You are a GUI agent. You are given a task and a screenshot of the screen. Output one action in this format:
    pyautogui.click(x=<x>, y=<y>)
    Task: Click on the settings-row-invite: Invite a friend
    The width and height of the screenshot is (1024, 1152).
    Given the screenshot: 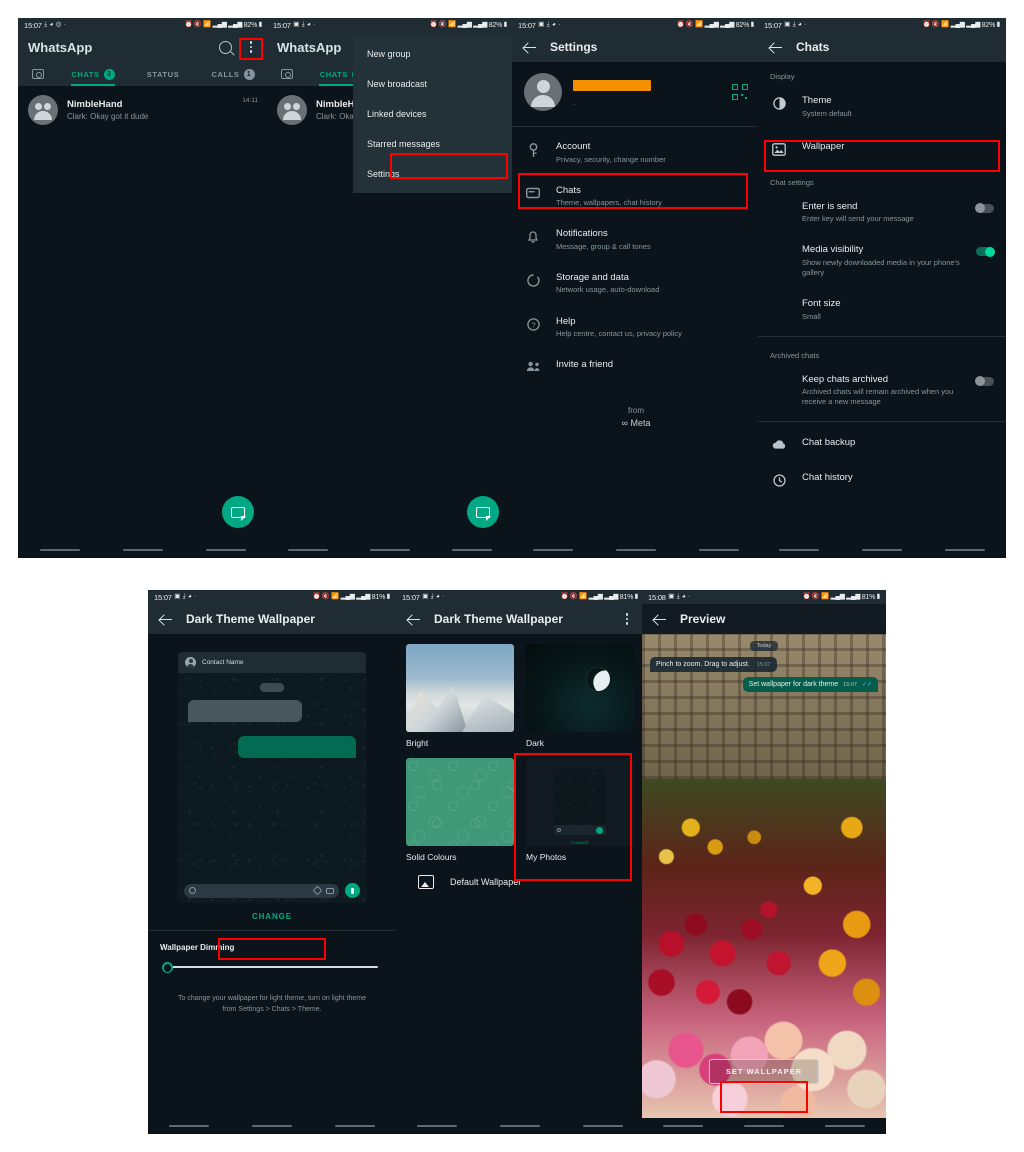 What is the action you would take?
    pyautogui.click(x=636, y=365)
    